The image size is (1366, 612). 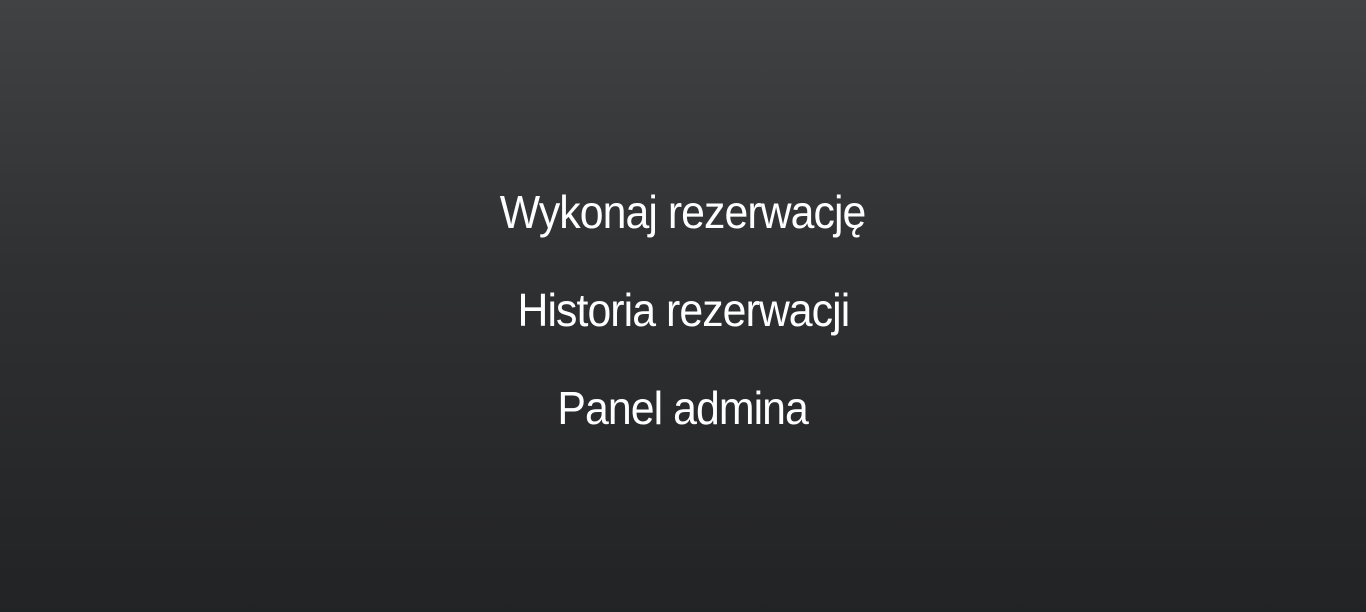 What do you see at coordinates (683, 408) in the screenshot?
I see `admin-panel-link: Panel admina` at bounding box center [683, 408].